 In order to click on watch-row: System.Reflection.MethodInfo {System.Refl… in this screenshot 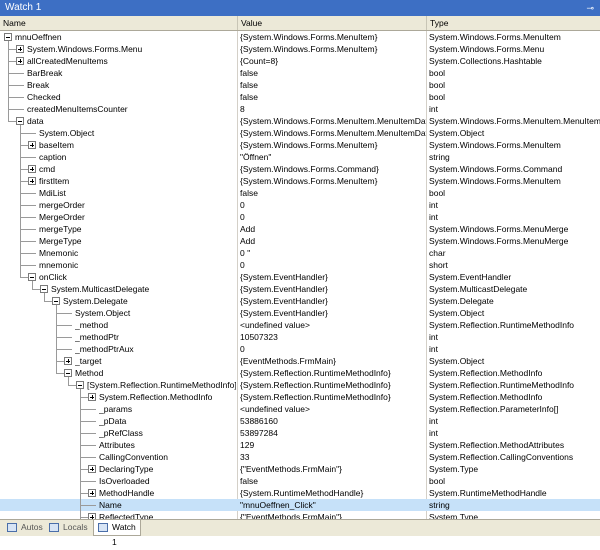, I will do `click(300, 397)`.